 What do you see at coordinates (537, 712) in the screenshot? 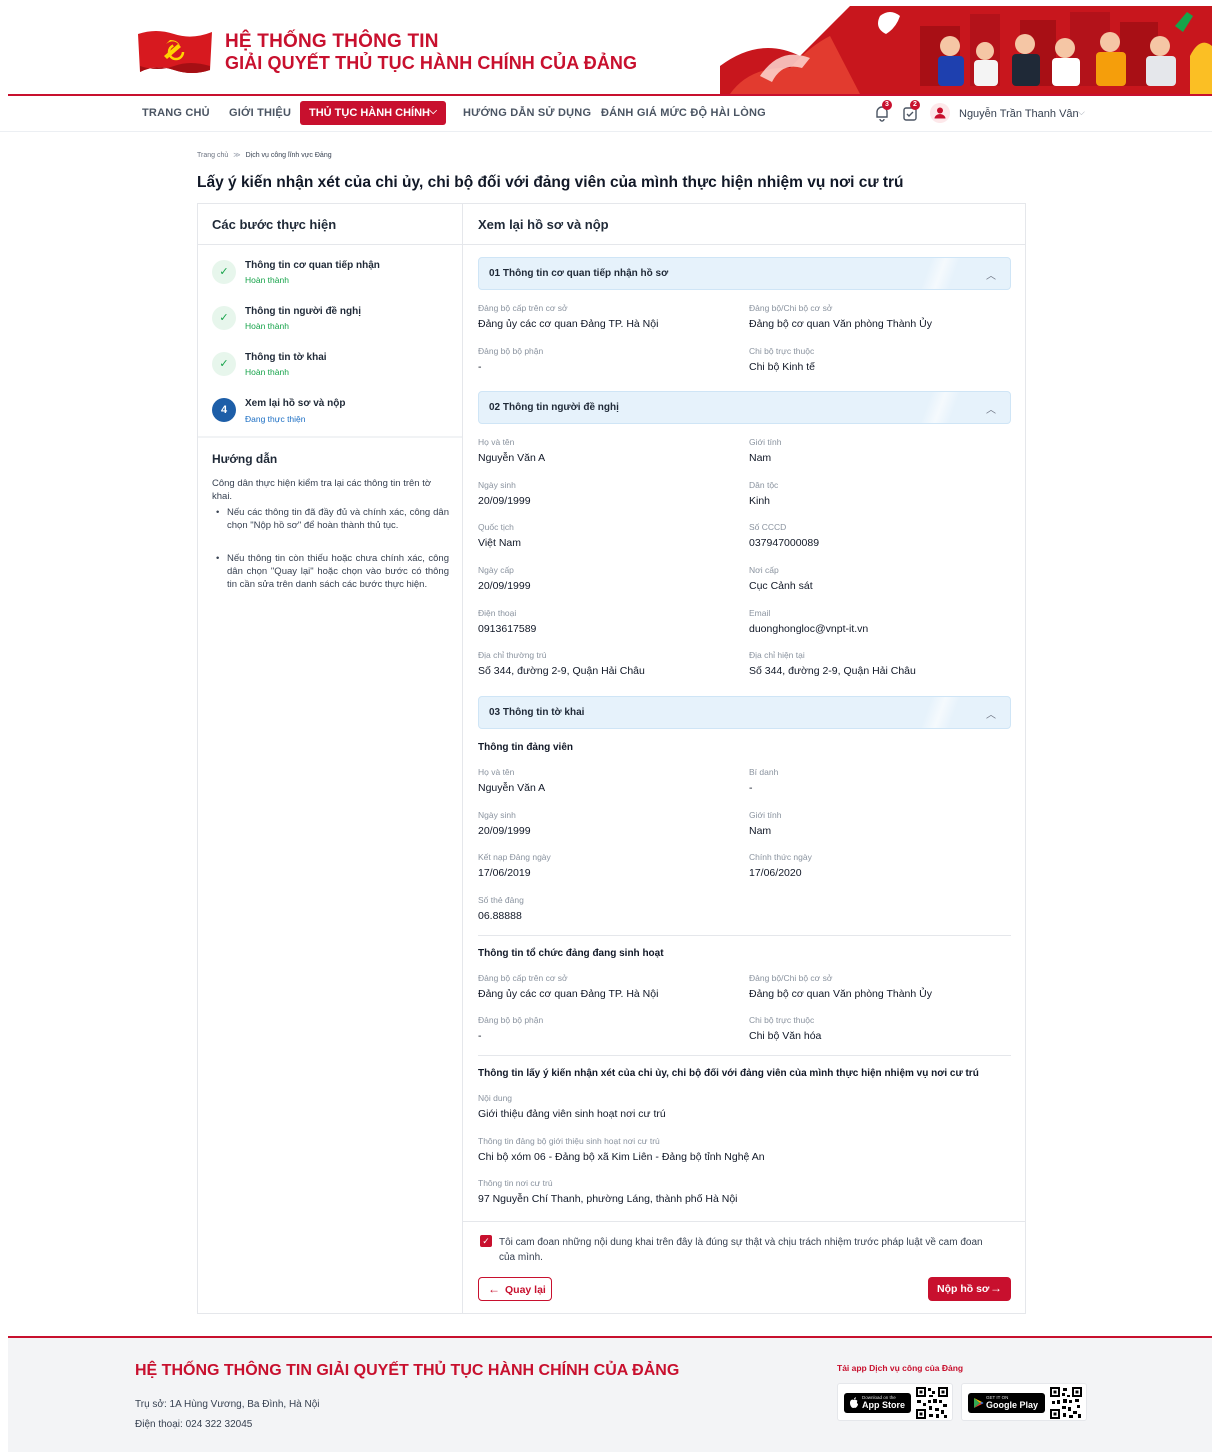
I see `section-label: 03 Thông tin tờ khai` at bounding box center [537, 712].